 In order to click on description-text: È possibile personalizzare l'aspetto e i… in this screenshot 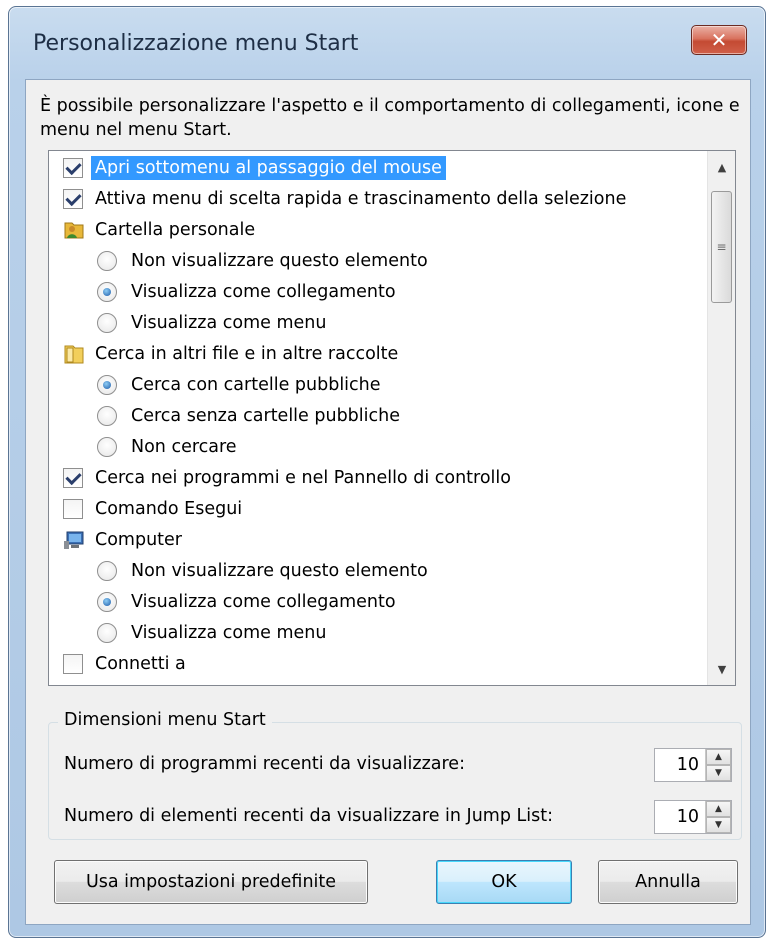, I will do `click(390, 118)`.